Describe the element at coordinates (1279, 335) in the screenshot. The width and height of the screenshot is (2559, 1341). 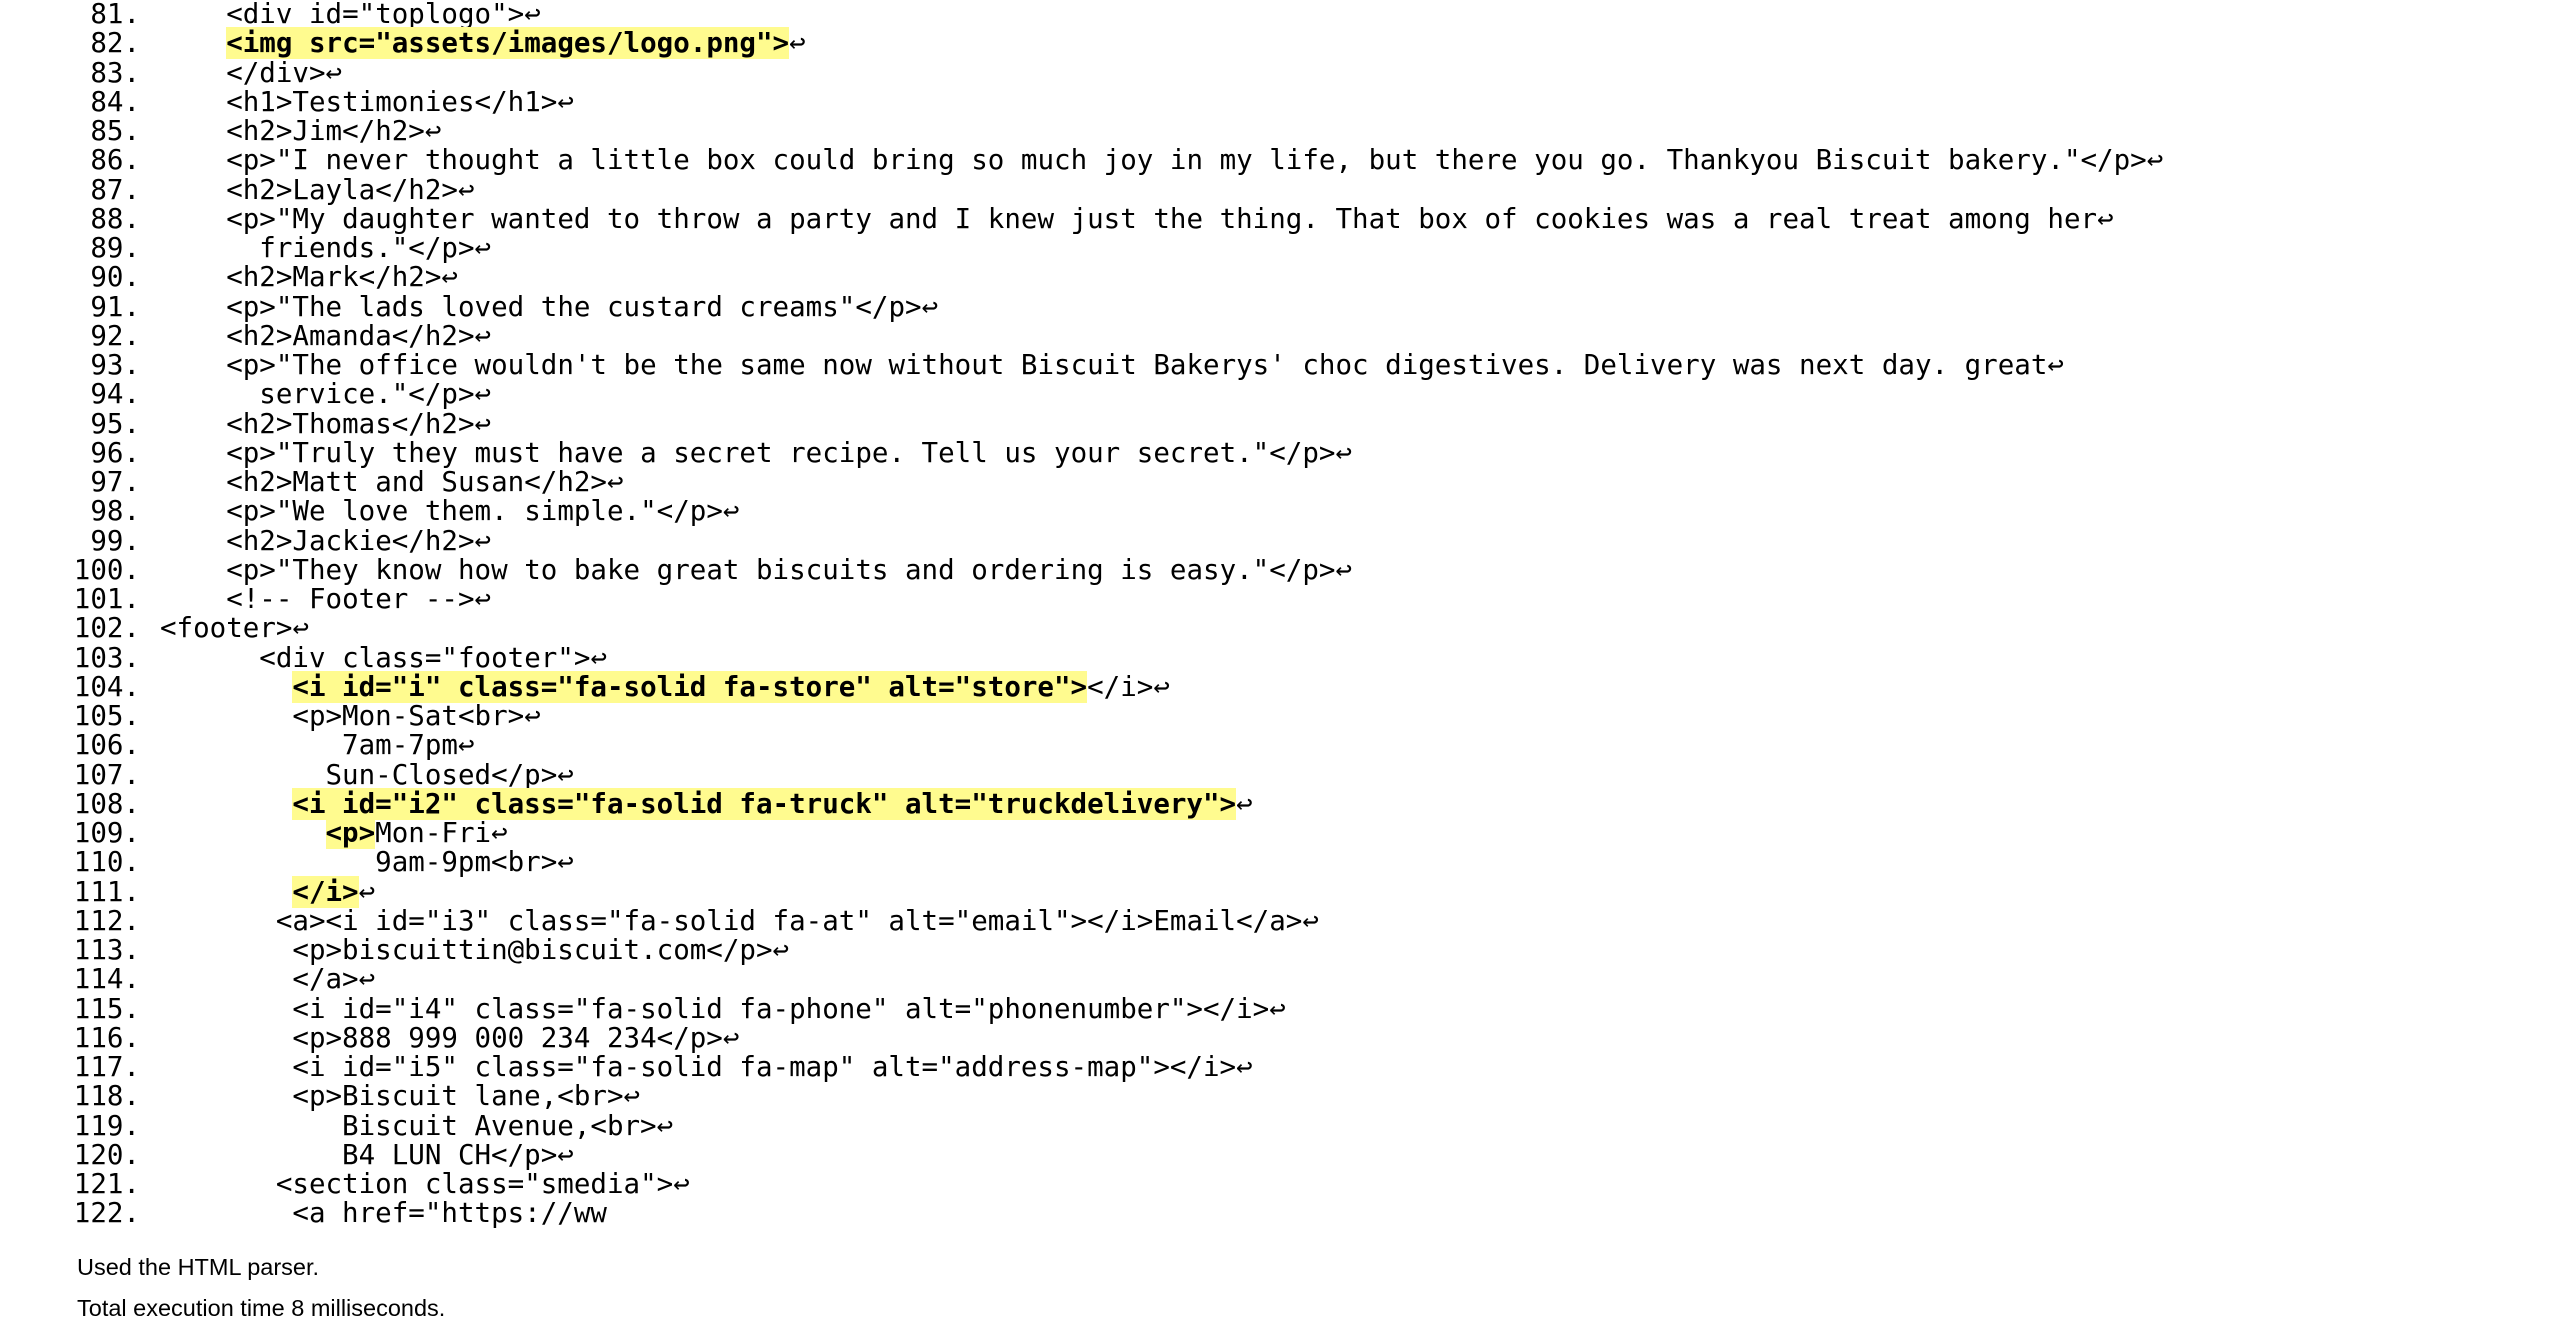
I see `source-line: 92. <h2>Amanda</h2>↩` at that location.